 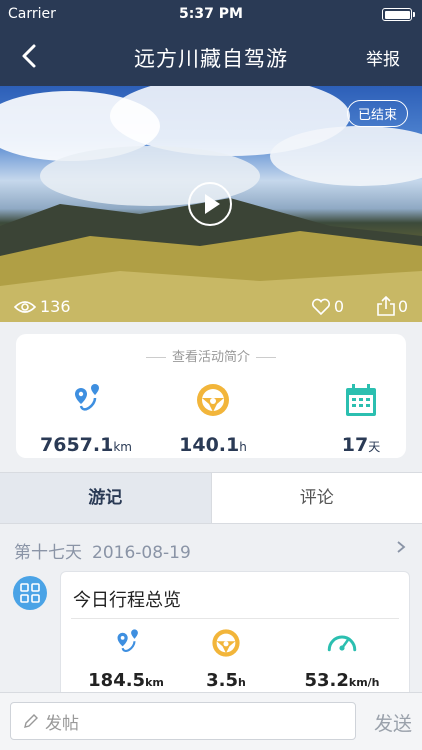 I want to click on day-date: 2016-08-19, so click(x=141, y=553).